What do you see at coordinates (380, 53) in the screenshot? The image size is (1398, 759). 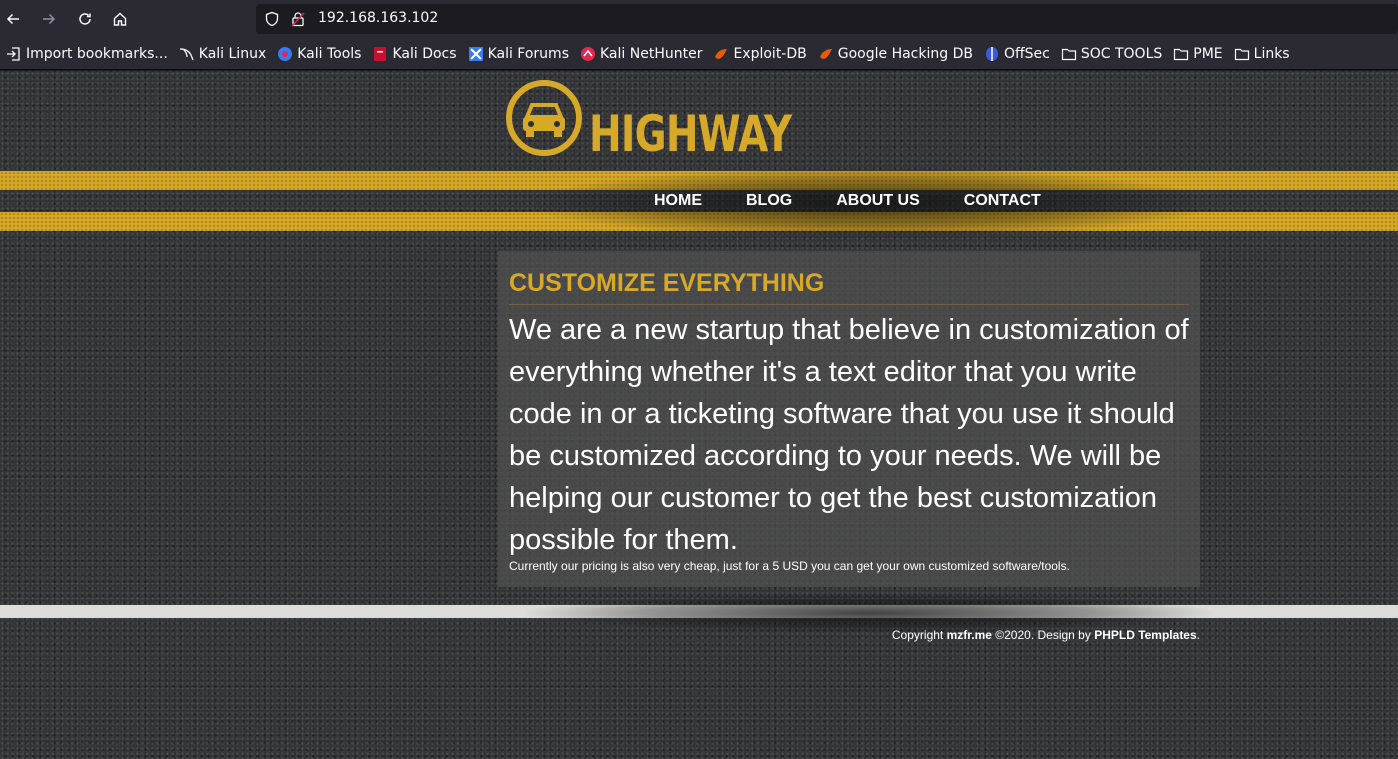 I see `kali-docs-icon` at bounding box center [380, 53].